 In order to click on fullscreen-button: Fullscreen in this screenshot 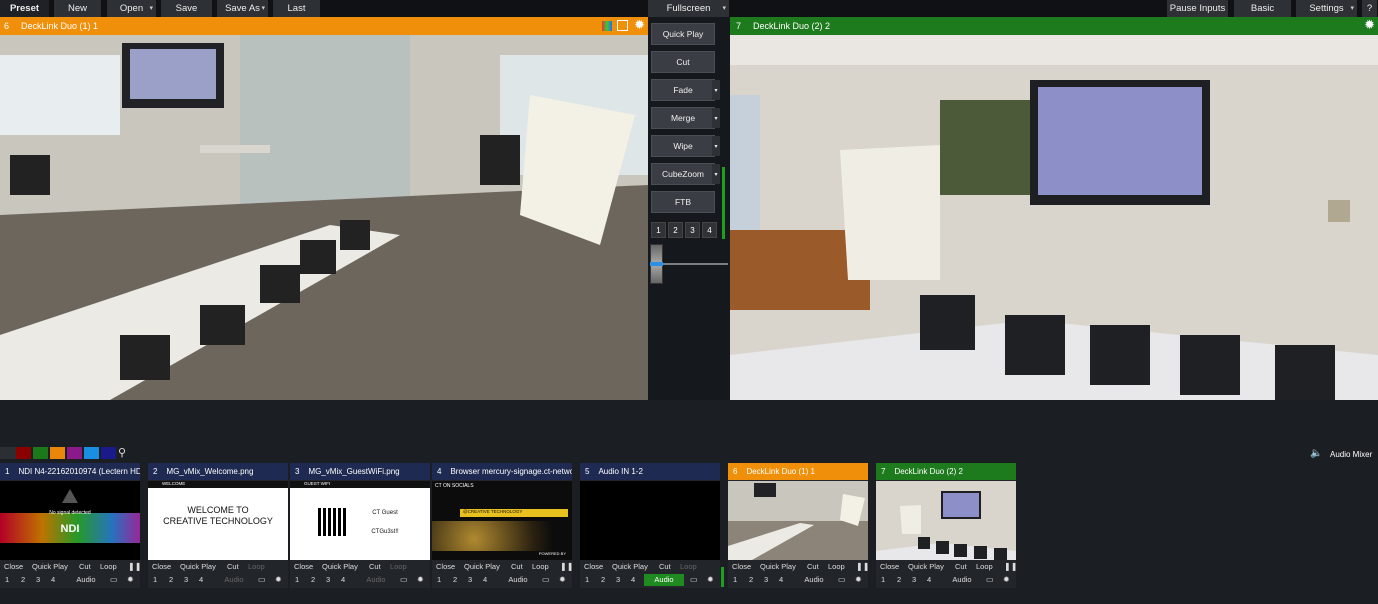, I will do `click(689, 8)`.